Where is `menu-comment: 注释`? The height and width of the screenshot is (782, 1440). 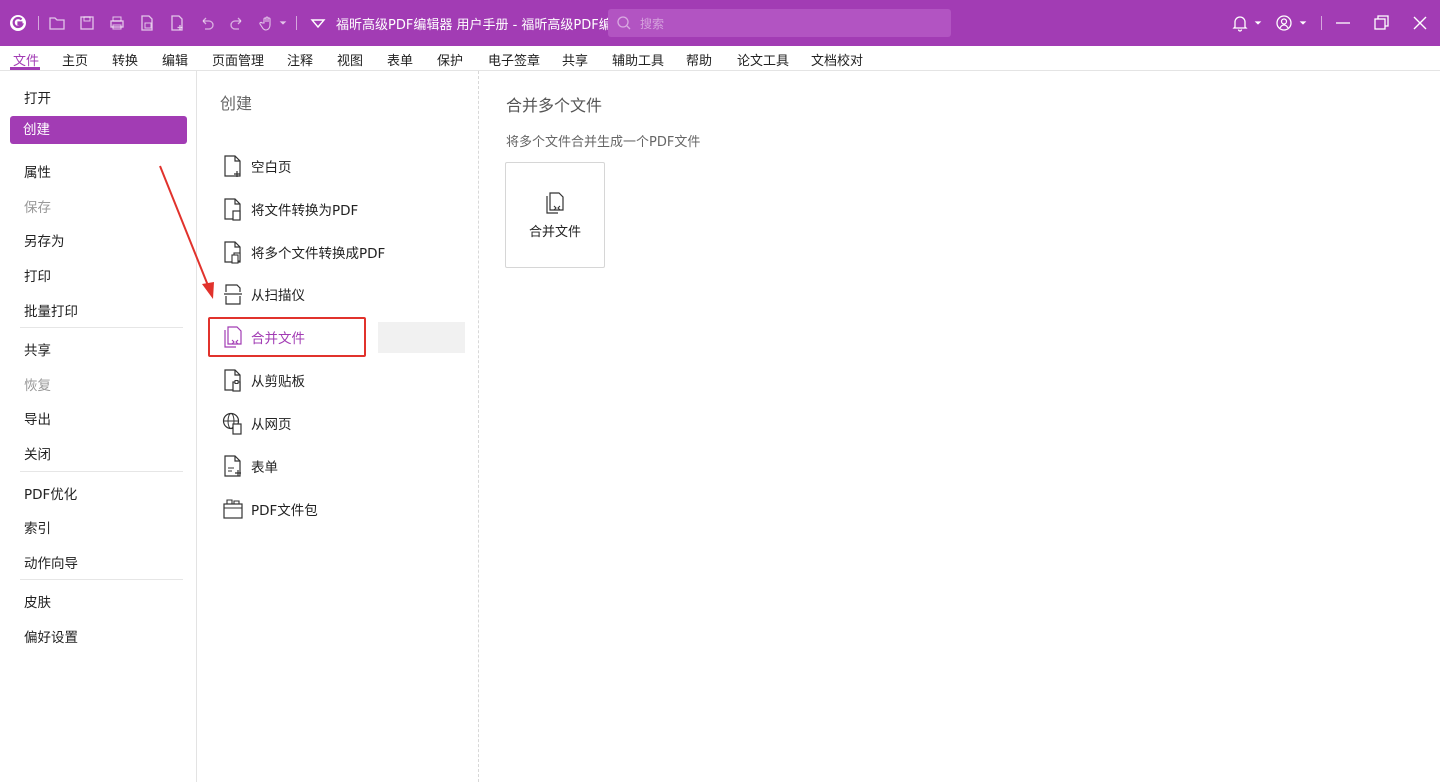 menu-comment: 注释 is located at coordinates (300, 59).